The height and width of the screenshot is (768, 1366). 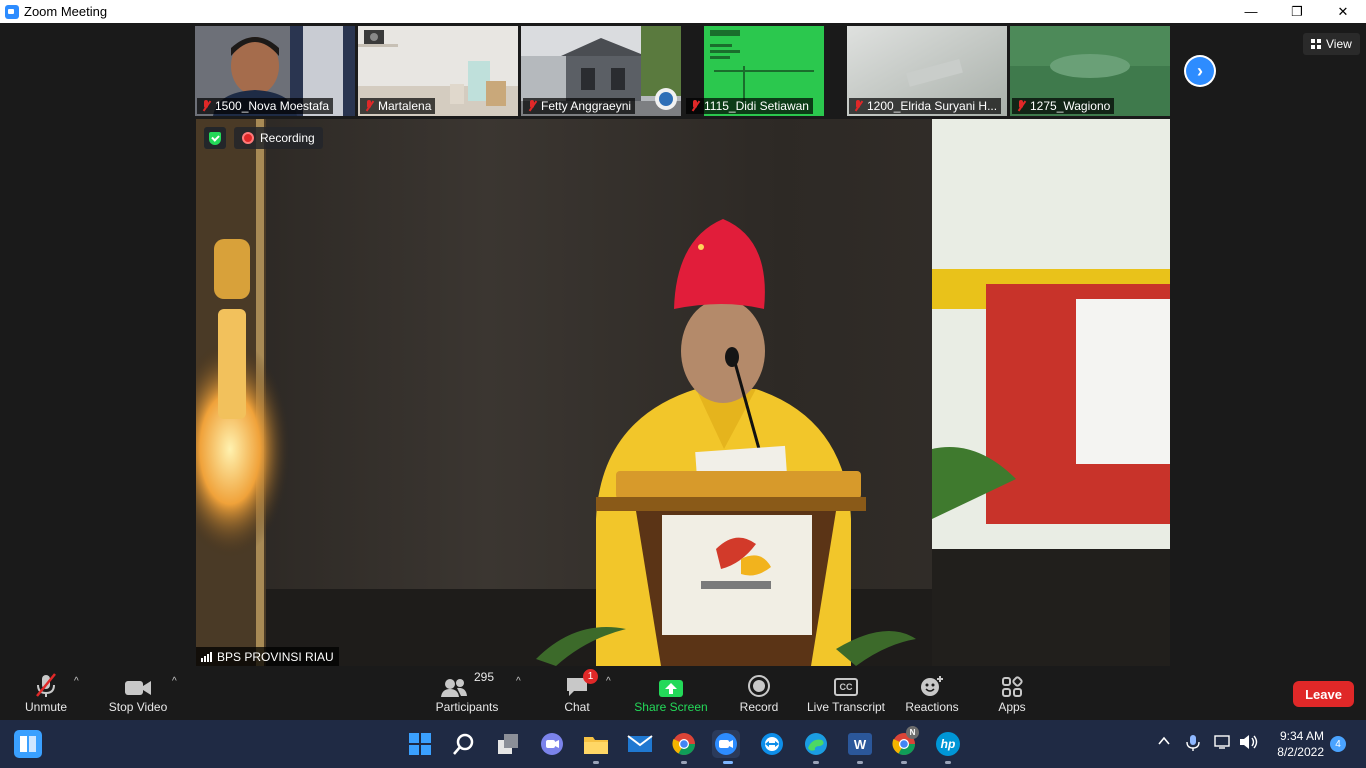 I want to click on signal-strength-icon, so click(x=206, y=656).